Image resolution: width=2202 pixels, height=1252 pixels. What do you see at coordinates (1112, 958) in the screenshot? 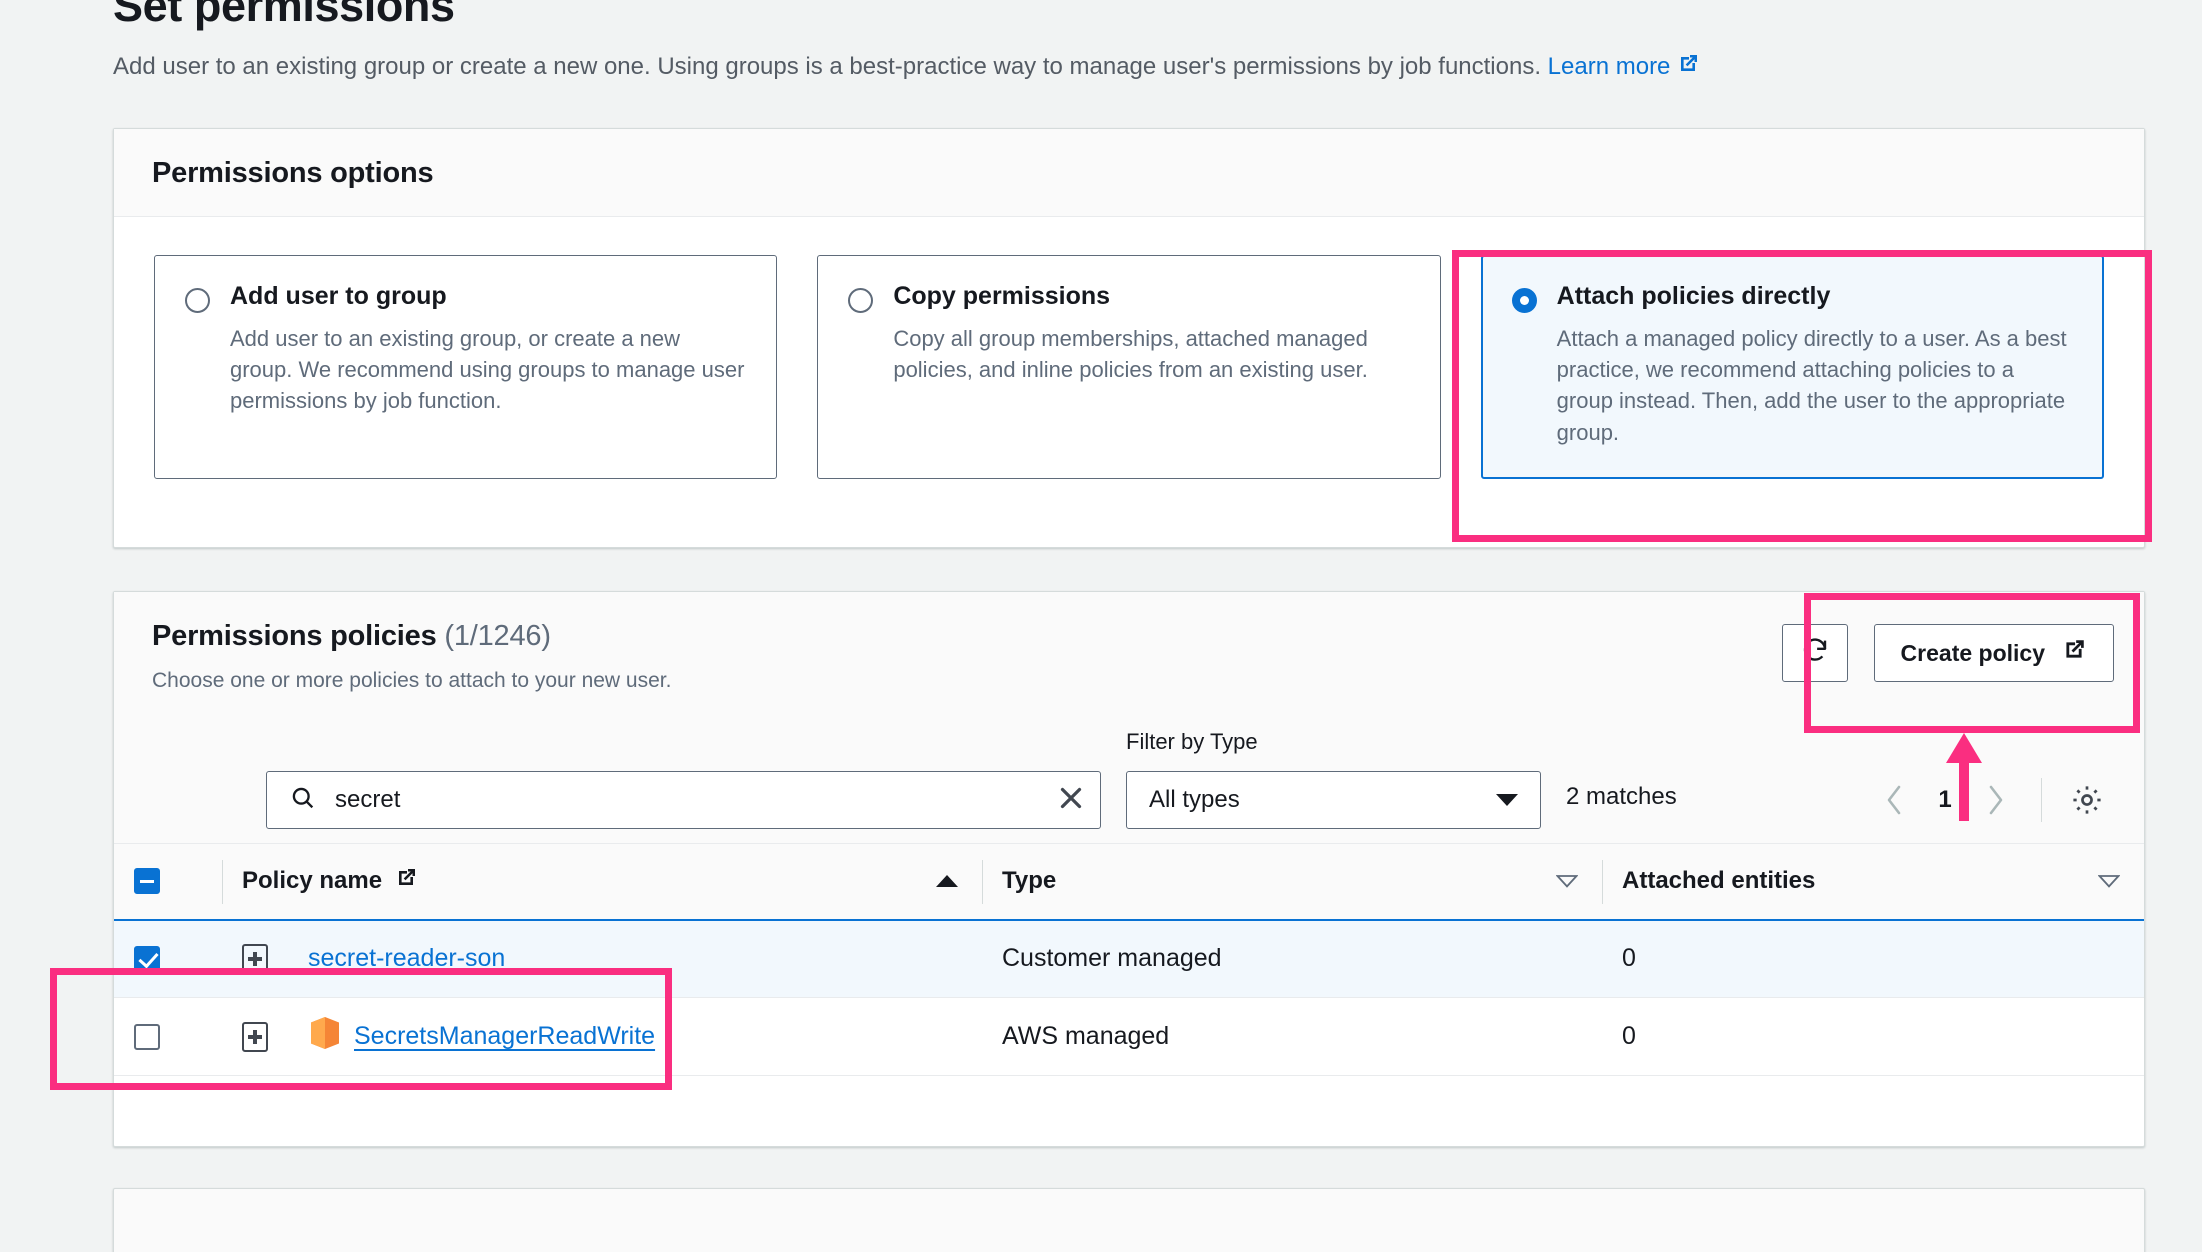
I see `policy-type-value: Customer managed` at bounding box center [1112, 958].